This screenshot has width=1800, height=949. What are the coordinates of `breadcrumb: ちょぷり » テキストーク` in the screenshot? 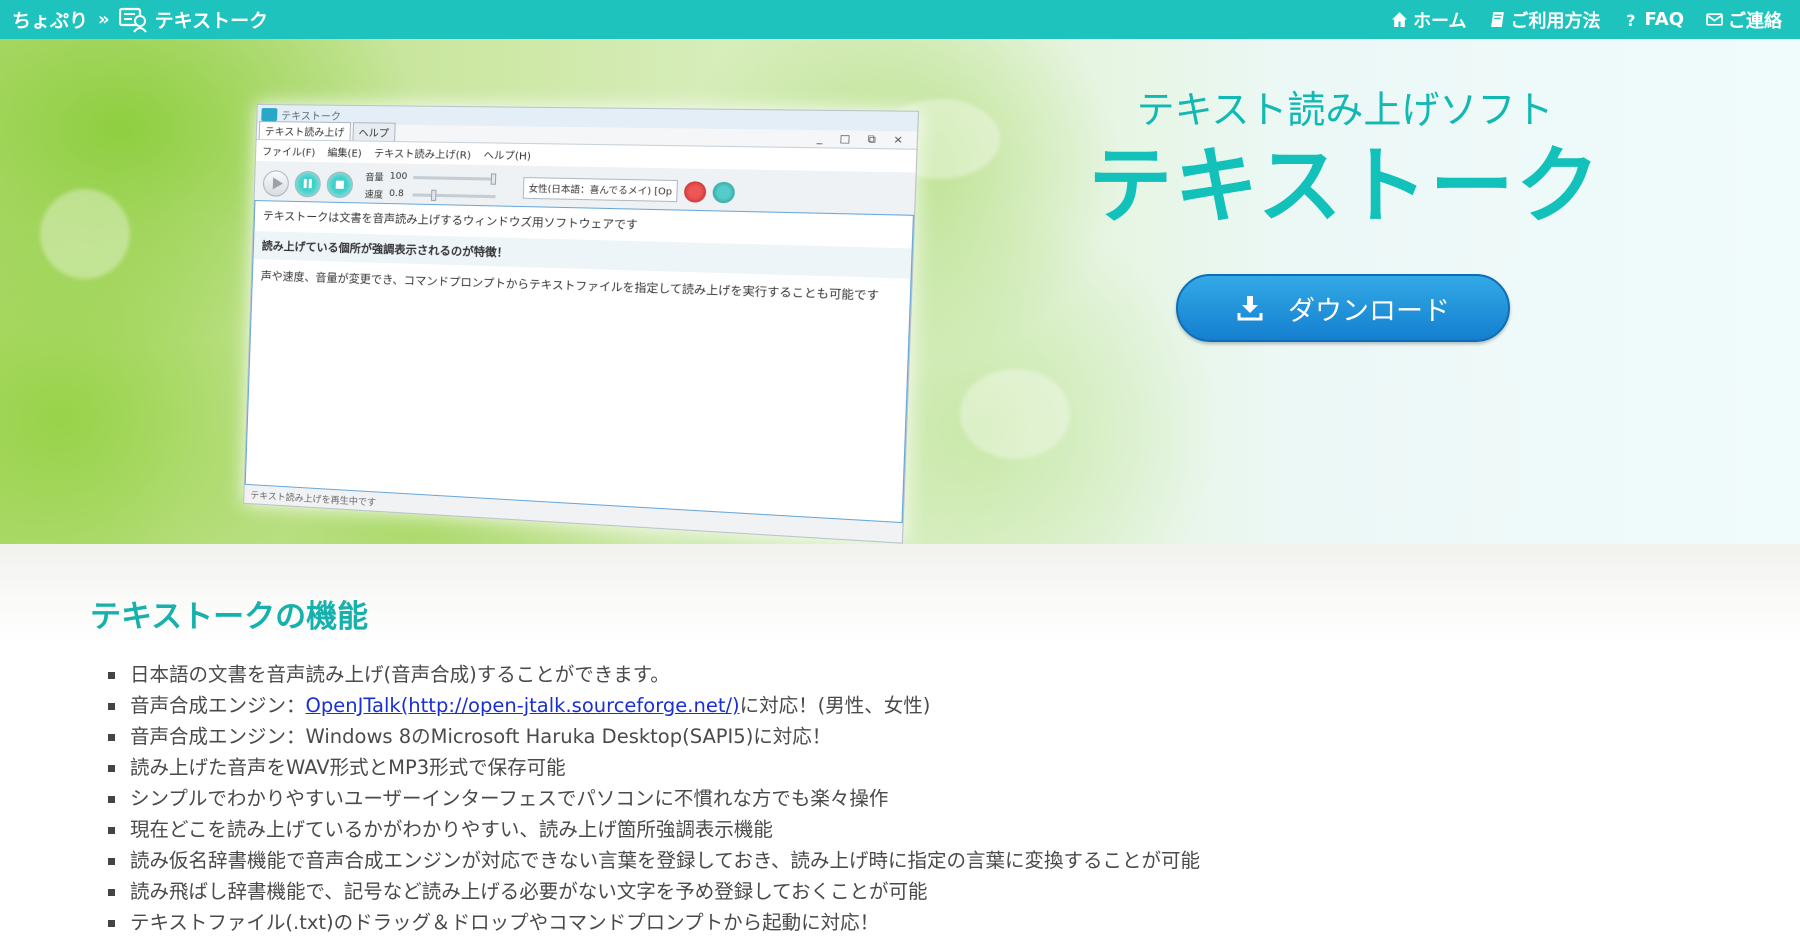 It's located at (140, 19).